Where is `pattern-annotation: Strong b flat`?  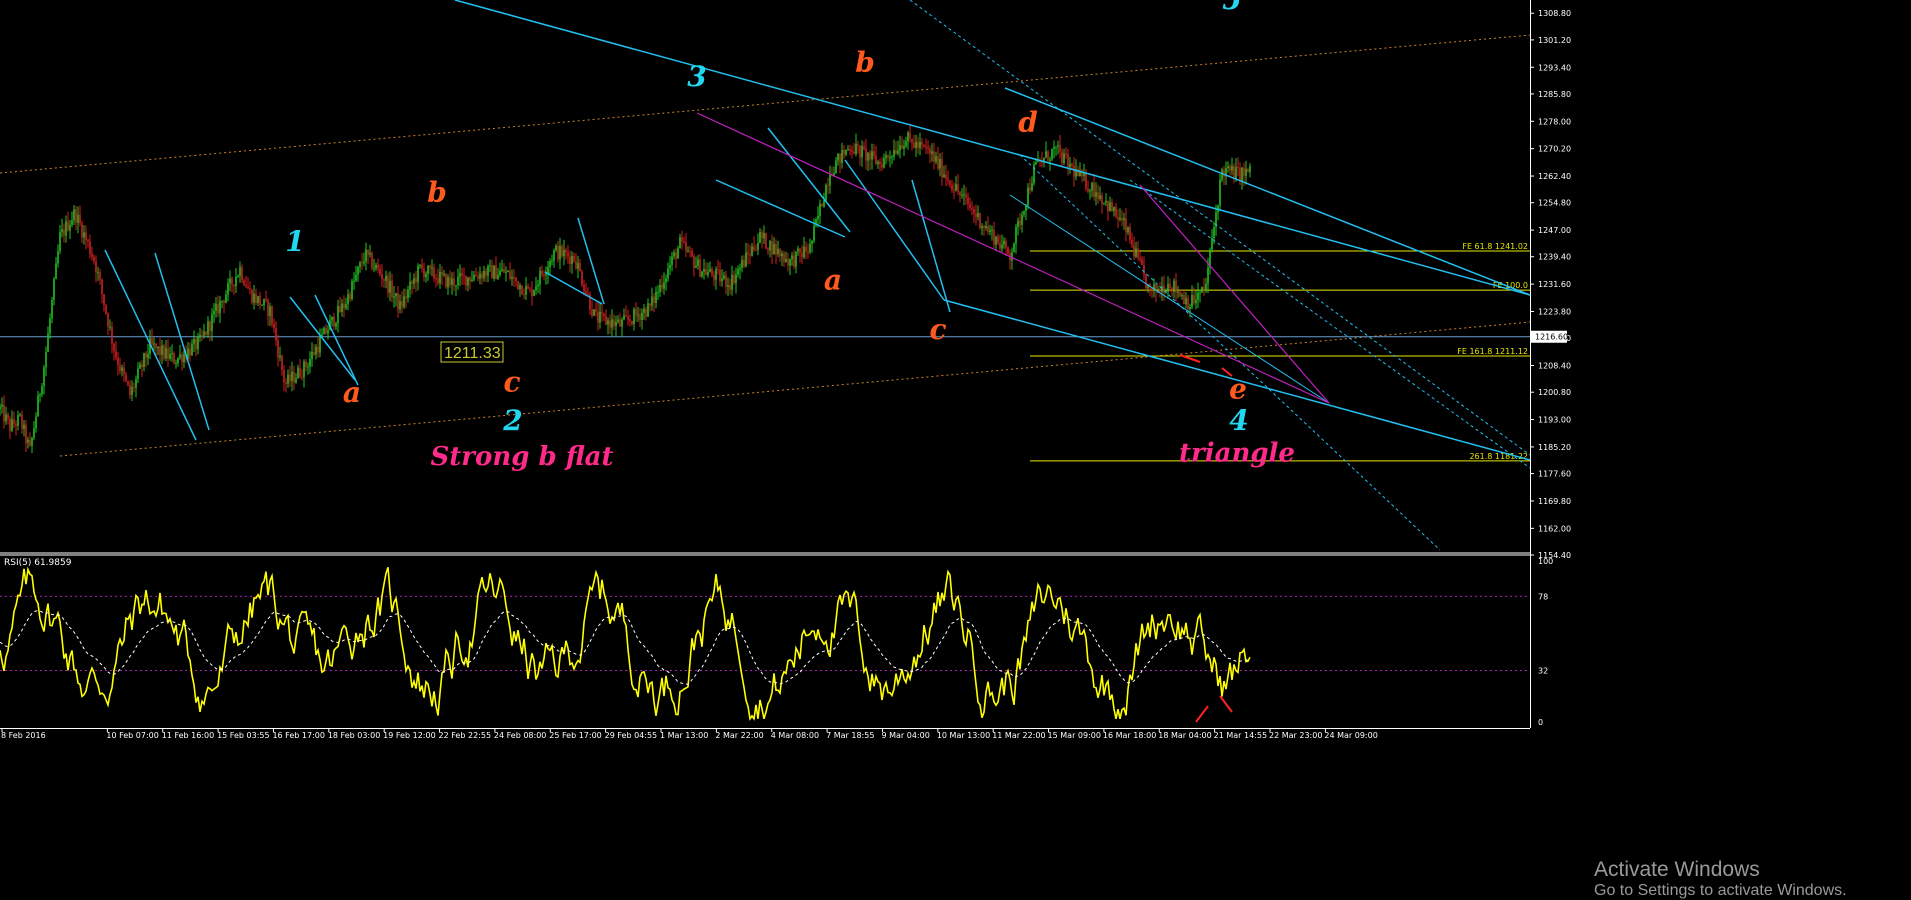 pattern-annotation: Strong b flat is located at coordinates (522, 457).